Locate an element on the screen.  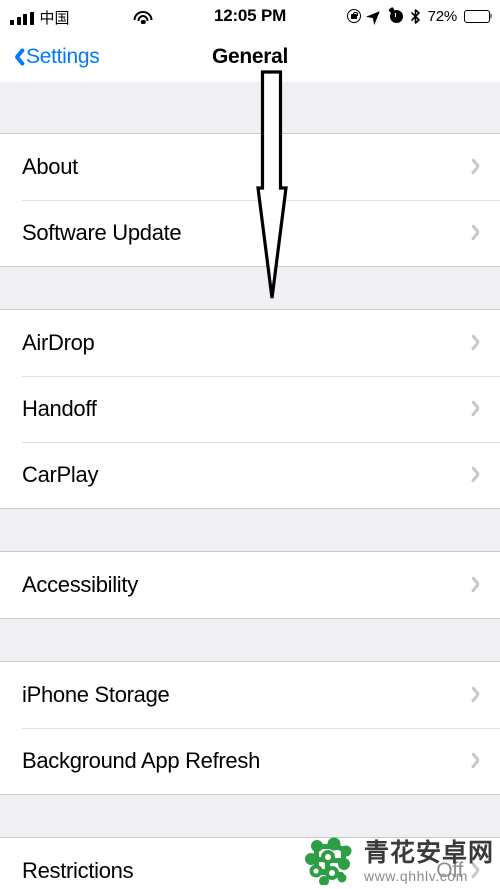
watermark-text: 青花安卓网 www.qhhlv.com is located at coordinates (429, 861).